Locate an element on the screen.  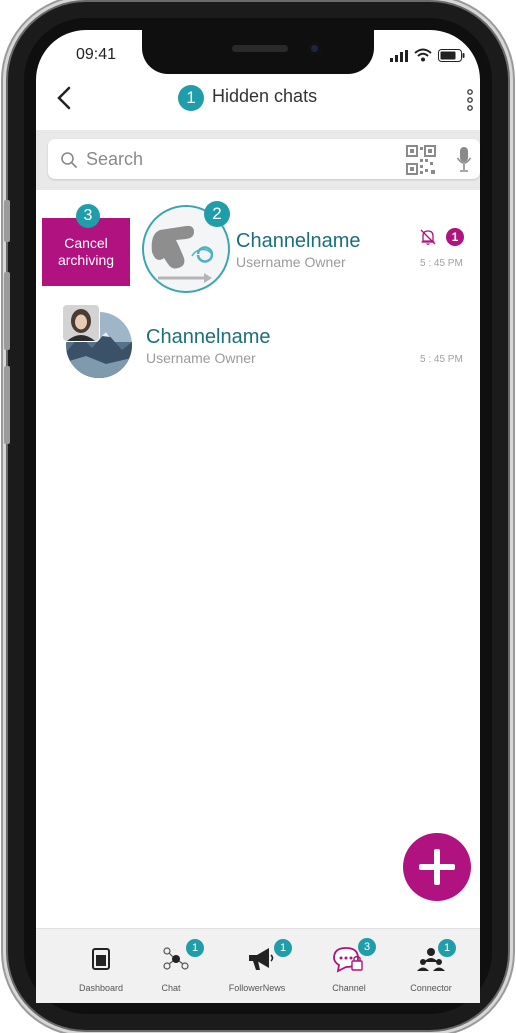
plus-icon is located at coordinates (437, 867).